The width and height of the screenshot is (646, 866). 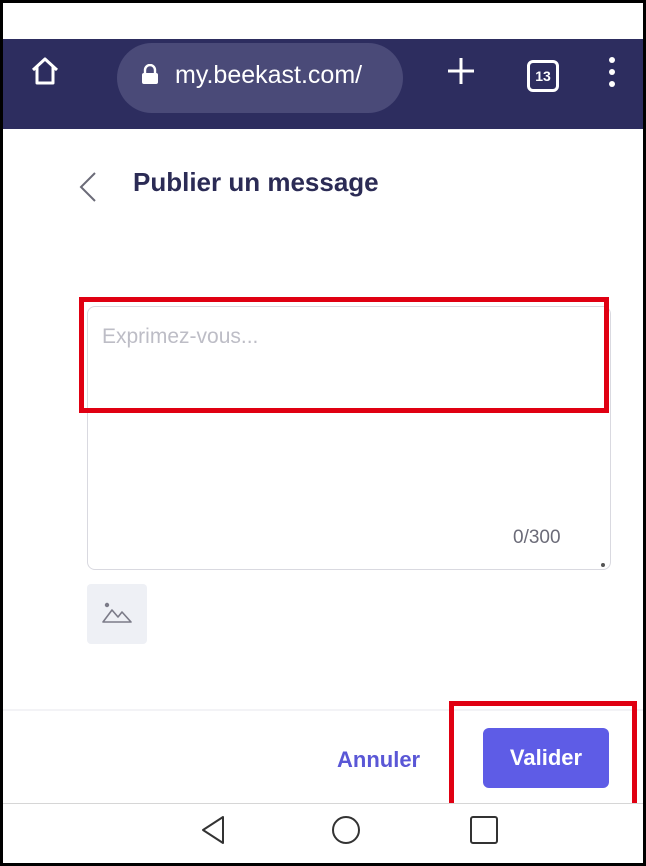 What do you see at coordinates (287, 75) in the screenshot?
I see `url-text: my.beekast.com/` at bounding box center [287, 75].